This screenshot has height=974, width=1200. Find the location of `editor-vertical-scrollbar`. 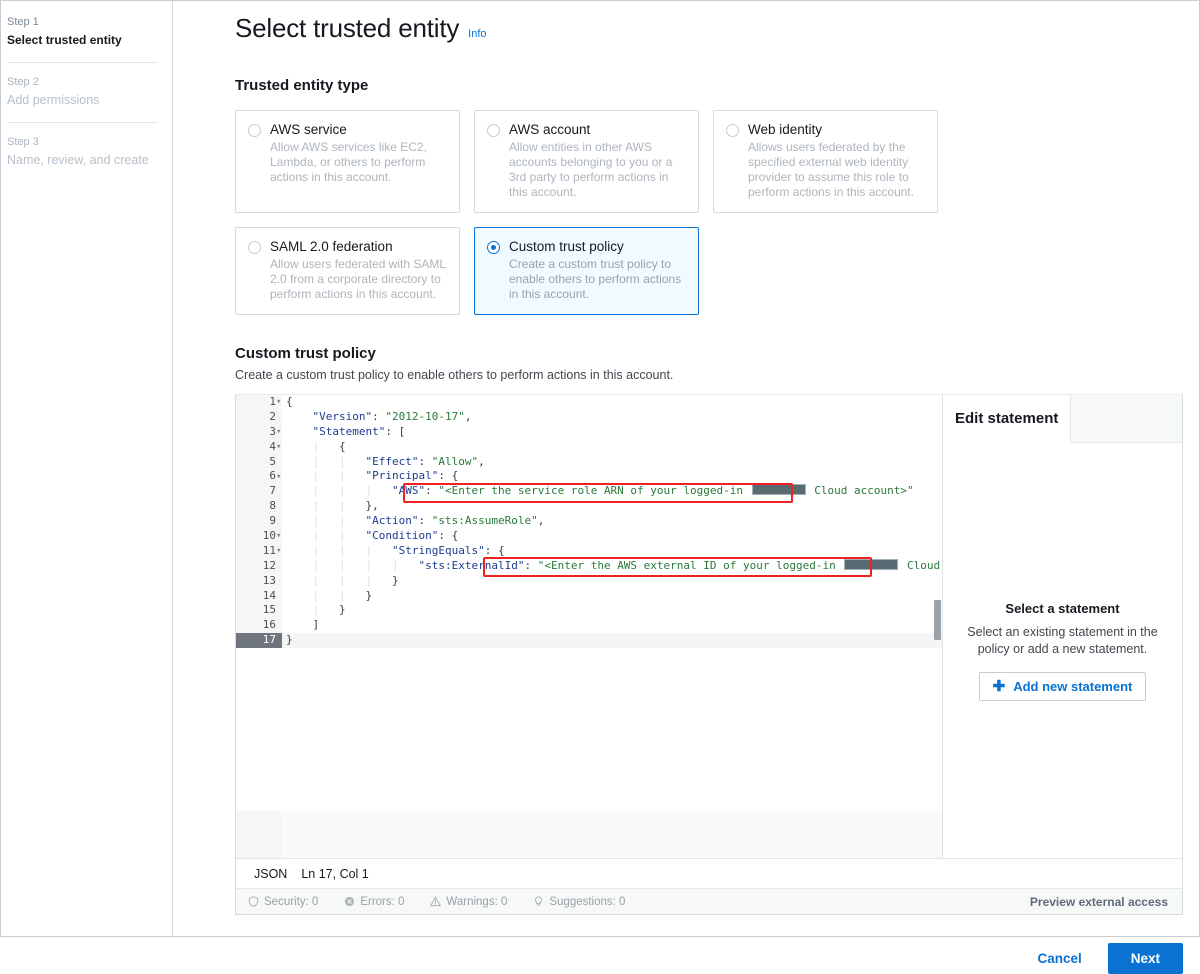

editor-vertical-scrollbar is located at coordinates (937, 620).